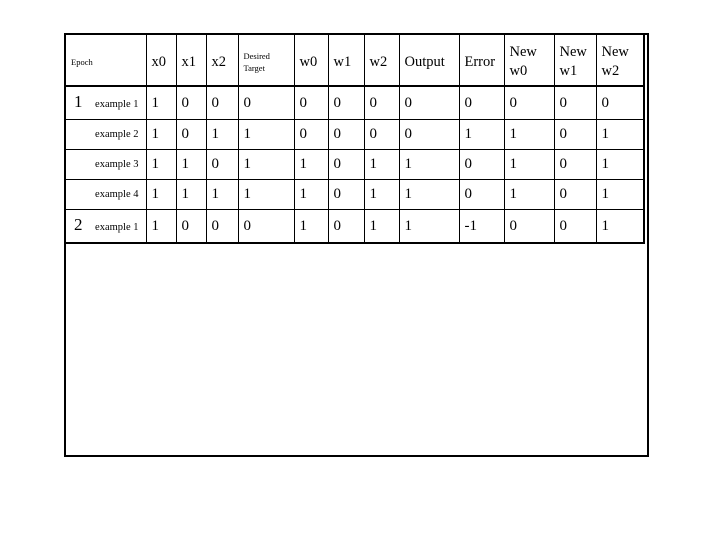 This screenshot has width=720, height=540. I want to click on header-label-w0: w0, so click(308, 61).